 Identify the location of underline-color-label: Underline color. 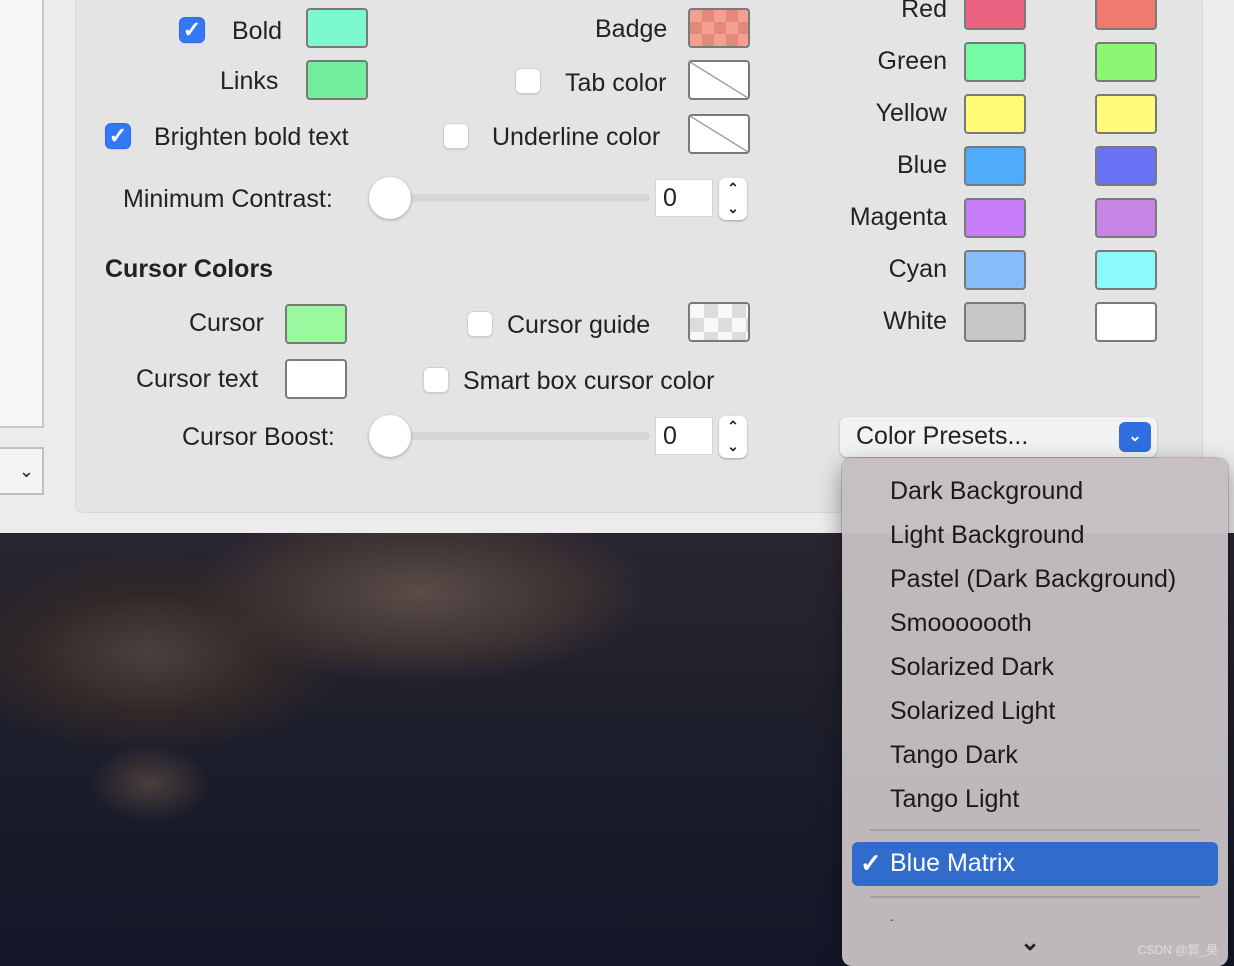
(576, 137).